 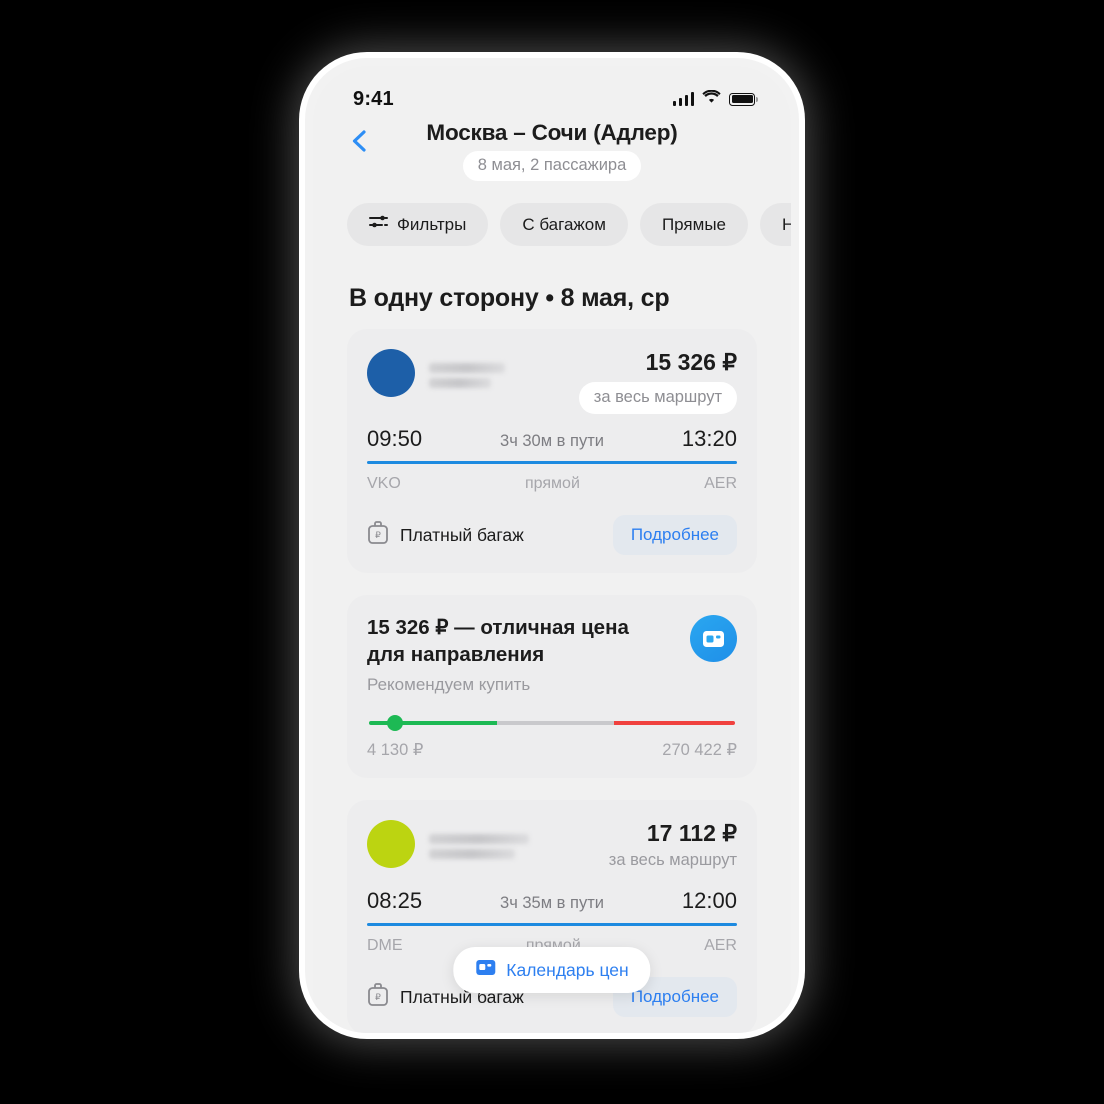 I want to click on price-calendar-label: Календарь цен, so click(x=567, y=969).